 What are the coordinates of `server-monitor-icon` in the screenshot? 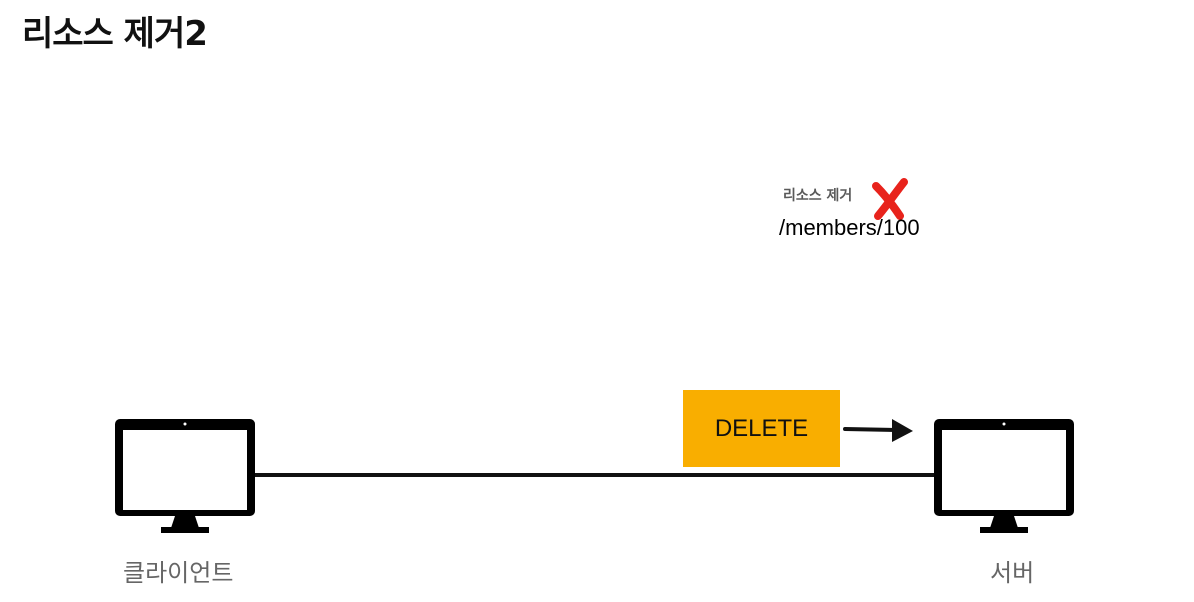 It's located at (1004, 476).